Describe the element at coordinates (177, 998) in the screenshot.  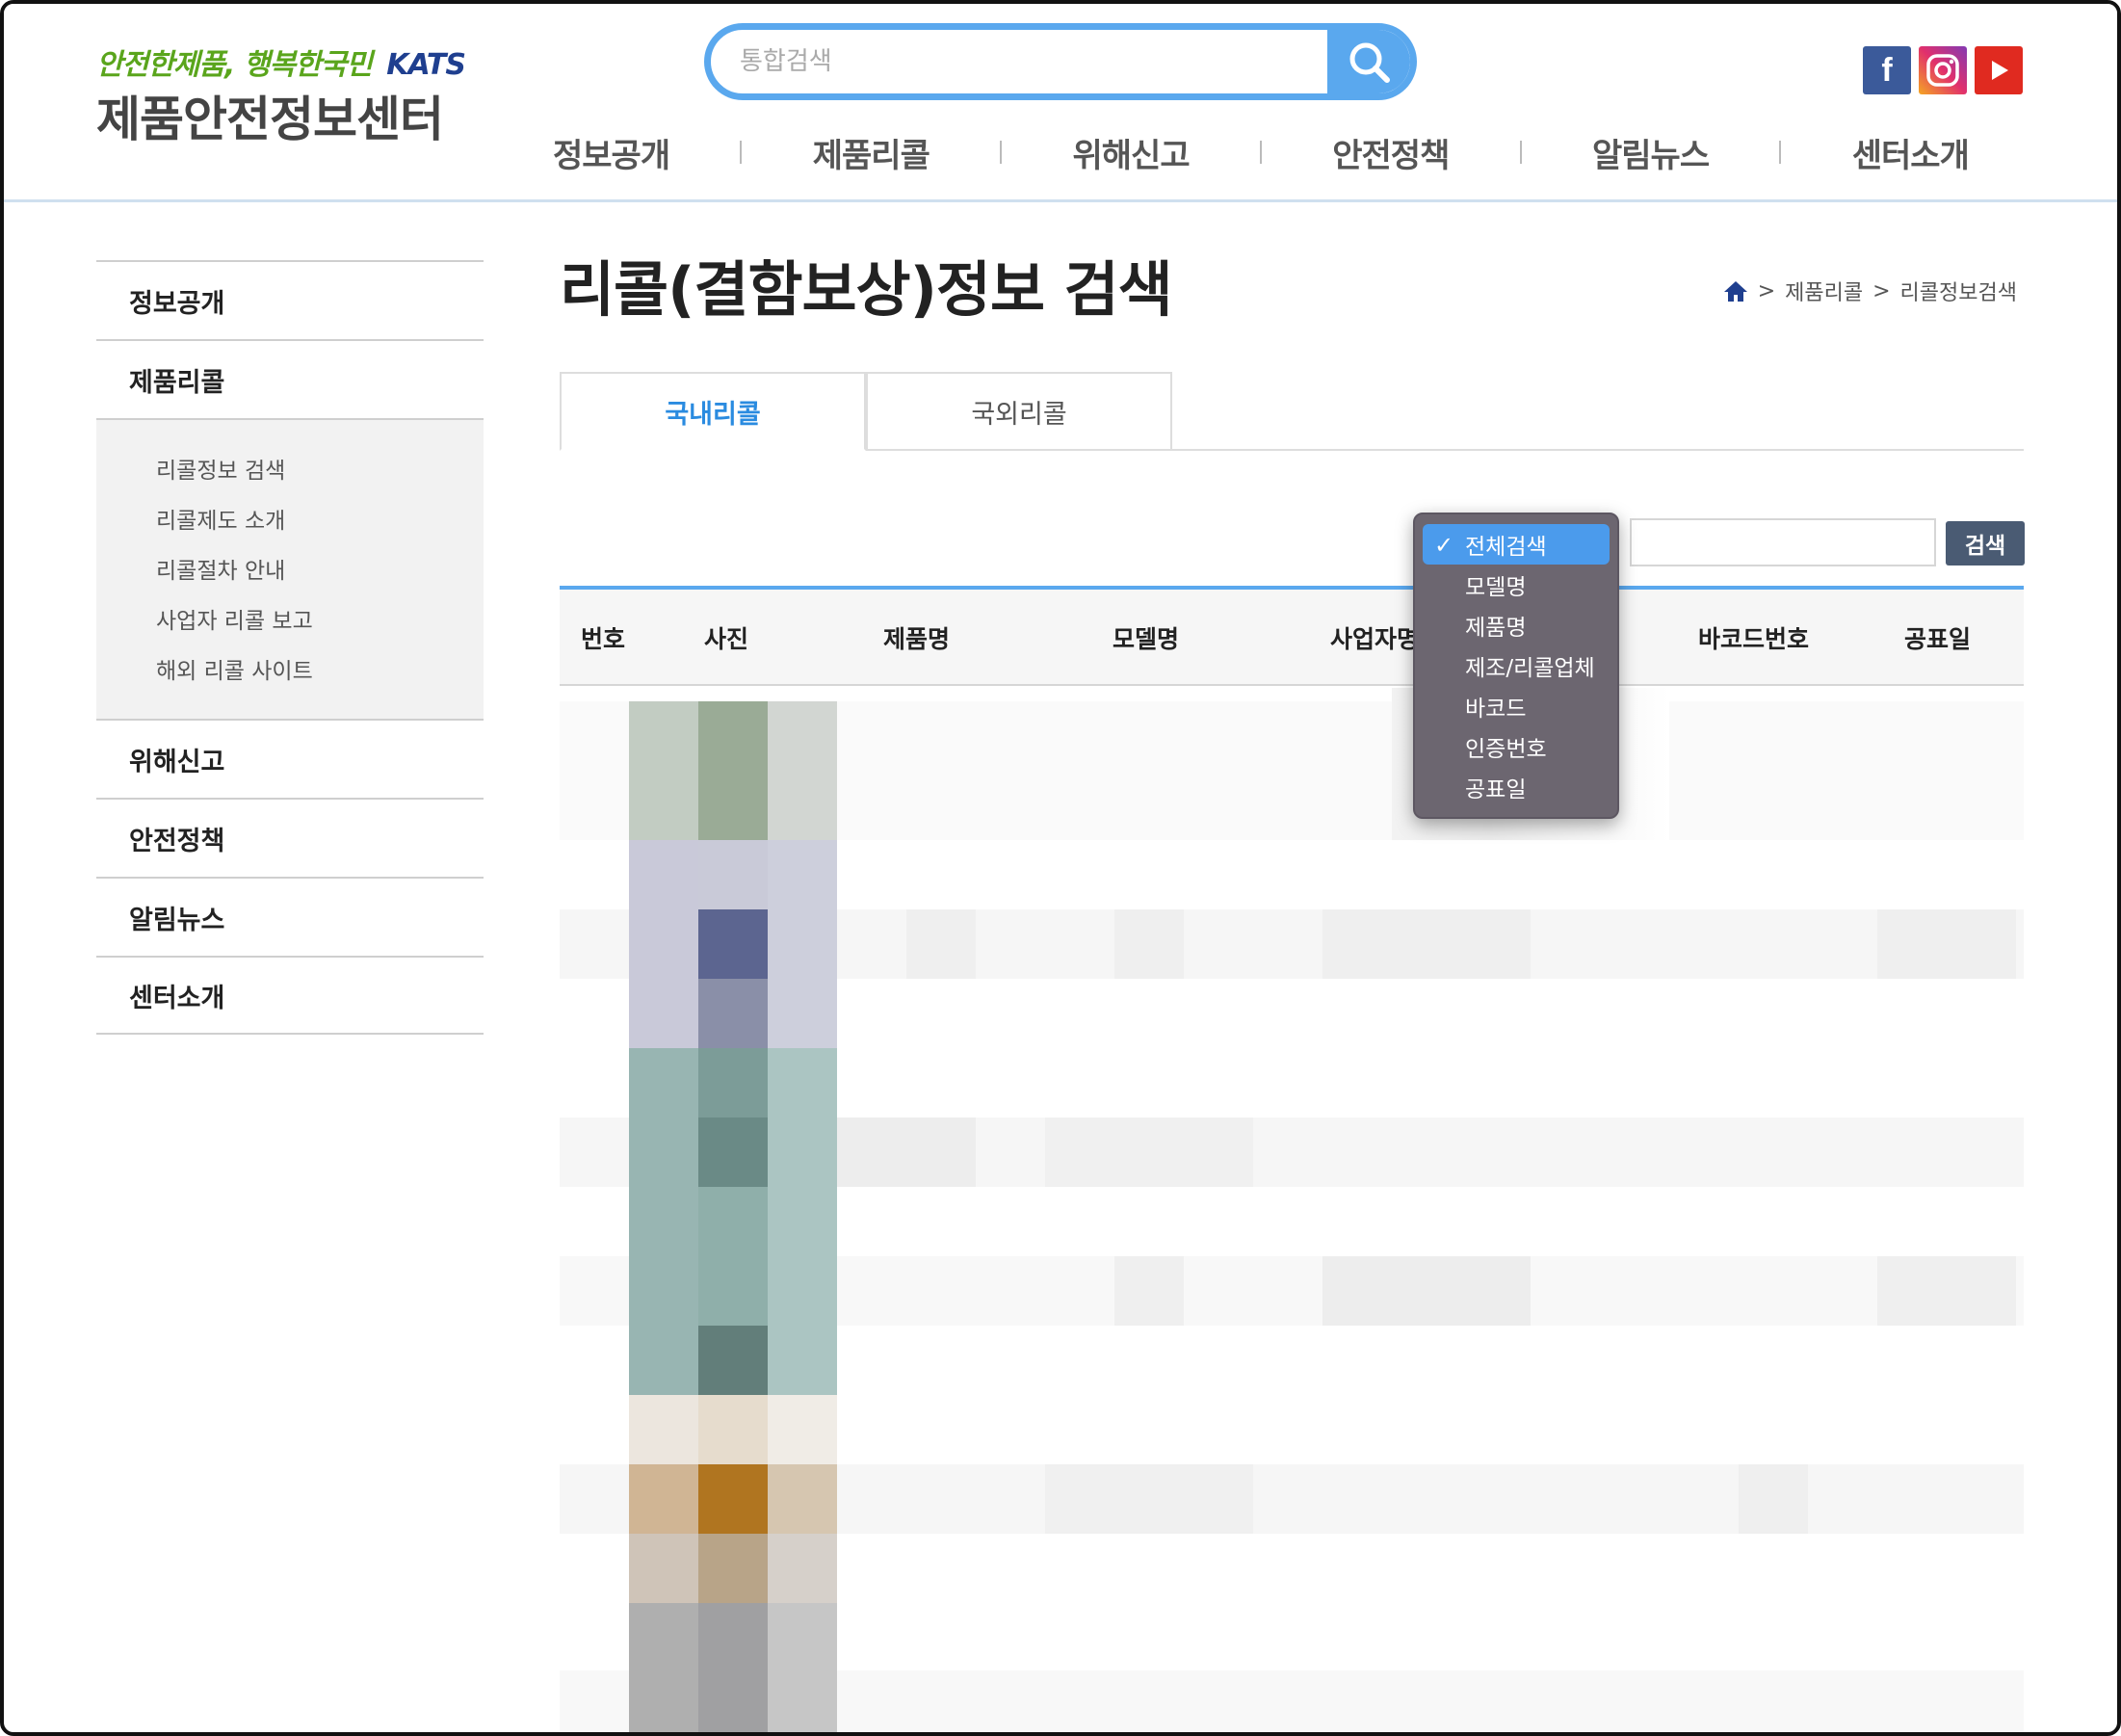
I see `sidebar-item-label: 센터소개` at that location.